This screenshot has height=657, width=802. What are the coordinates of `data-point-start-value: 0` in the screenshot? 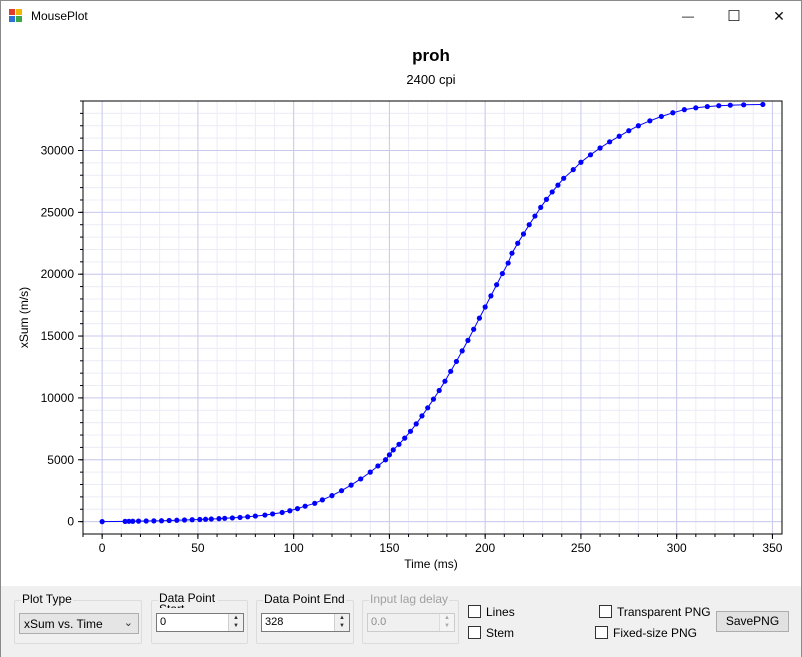 It's located at (163, 622).